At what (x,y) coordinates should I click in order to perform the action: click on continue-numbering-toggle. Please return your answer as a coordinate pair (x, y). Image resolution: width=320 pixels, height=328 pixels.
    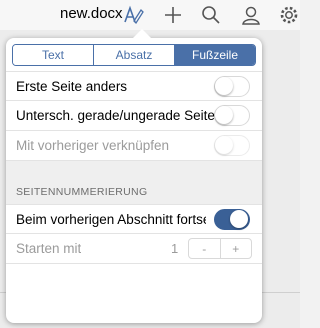
    Looking at the image, I should click on (232, 219).